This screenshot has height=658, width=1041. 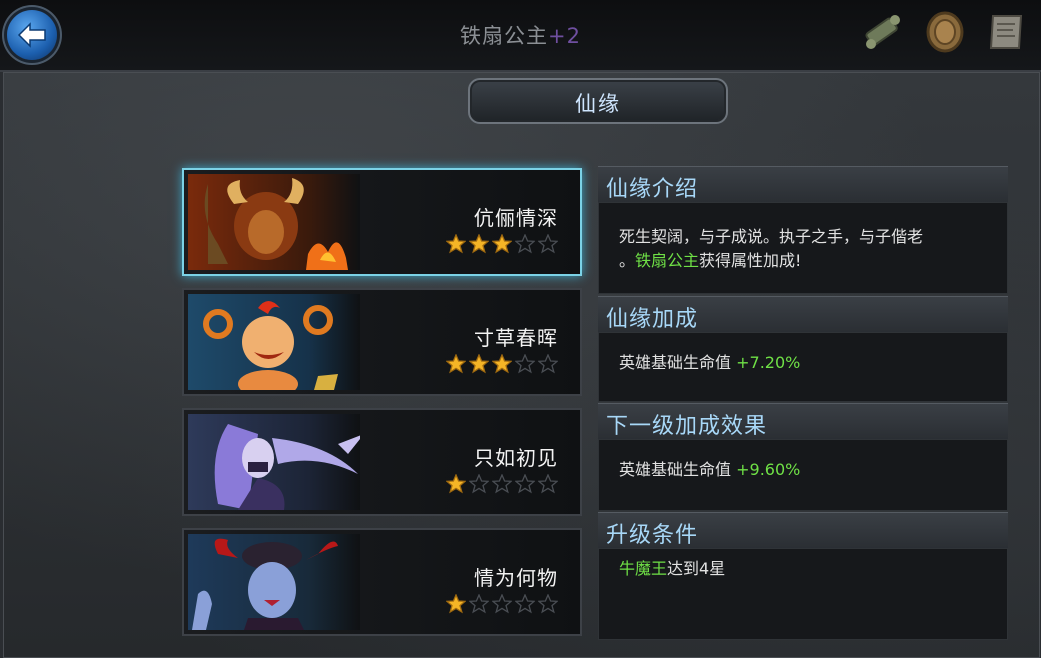 What do you see at coordinates (803, 422) in the screenshot?
I see `next-level-header: 下一级加成效果` at bounding box center [803, 422].